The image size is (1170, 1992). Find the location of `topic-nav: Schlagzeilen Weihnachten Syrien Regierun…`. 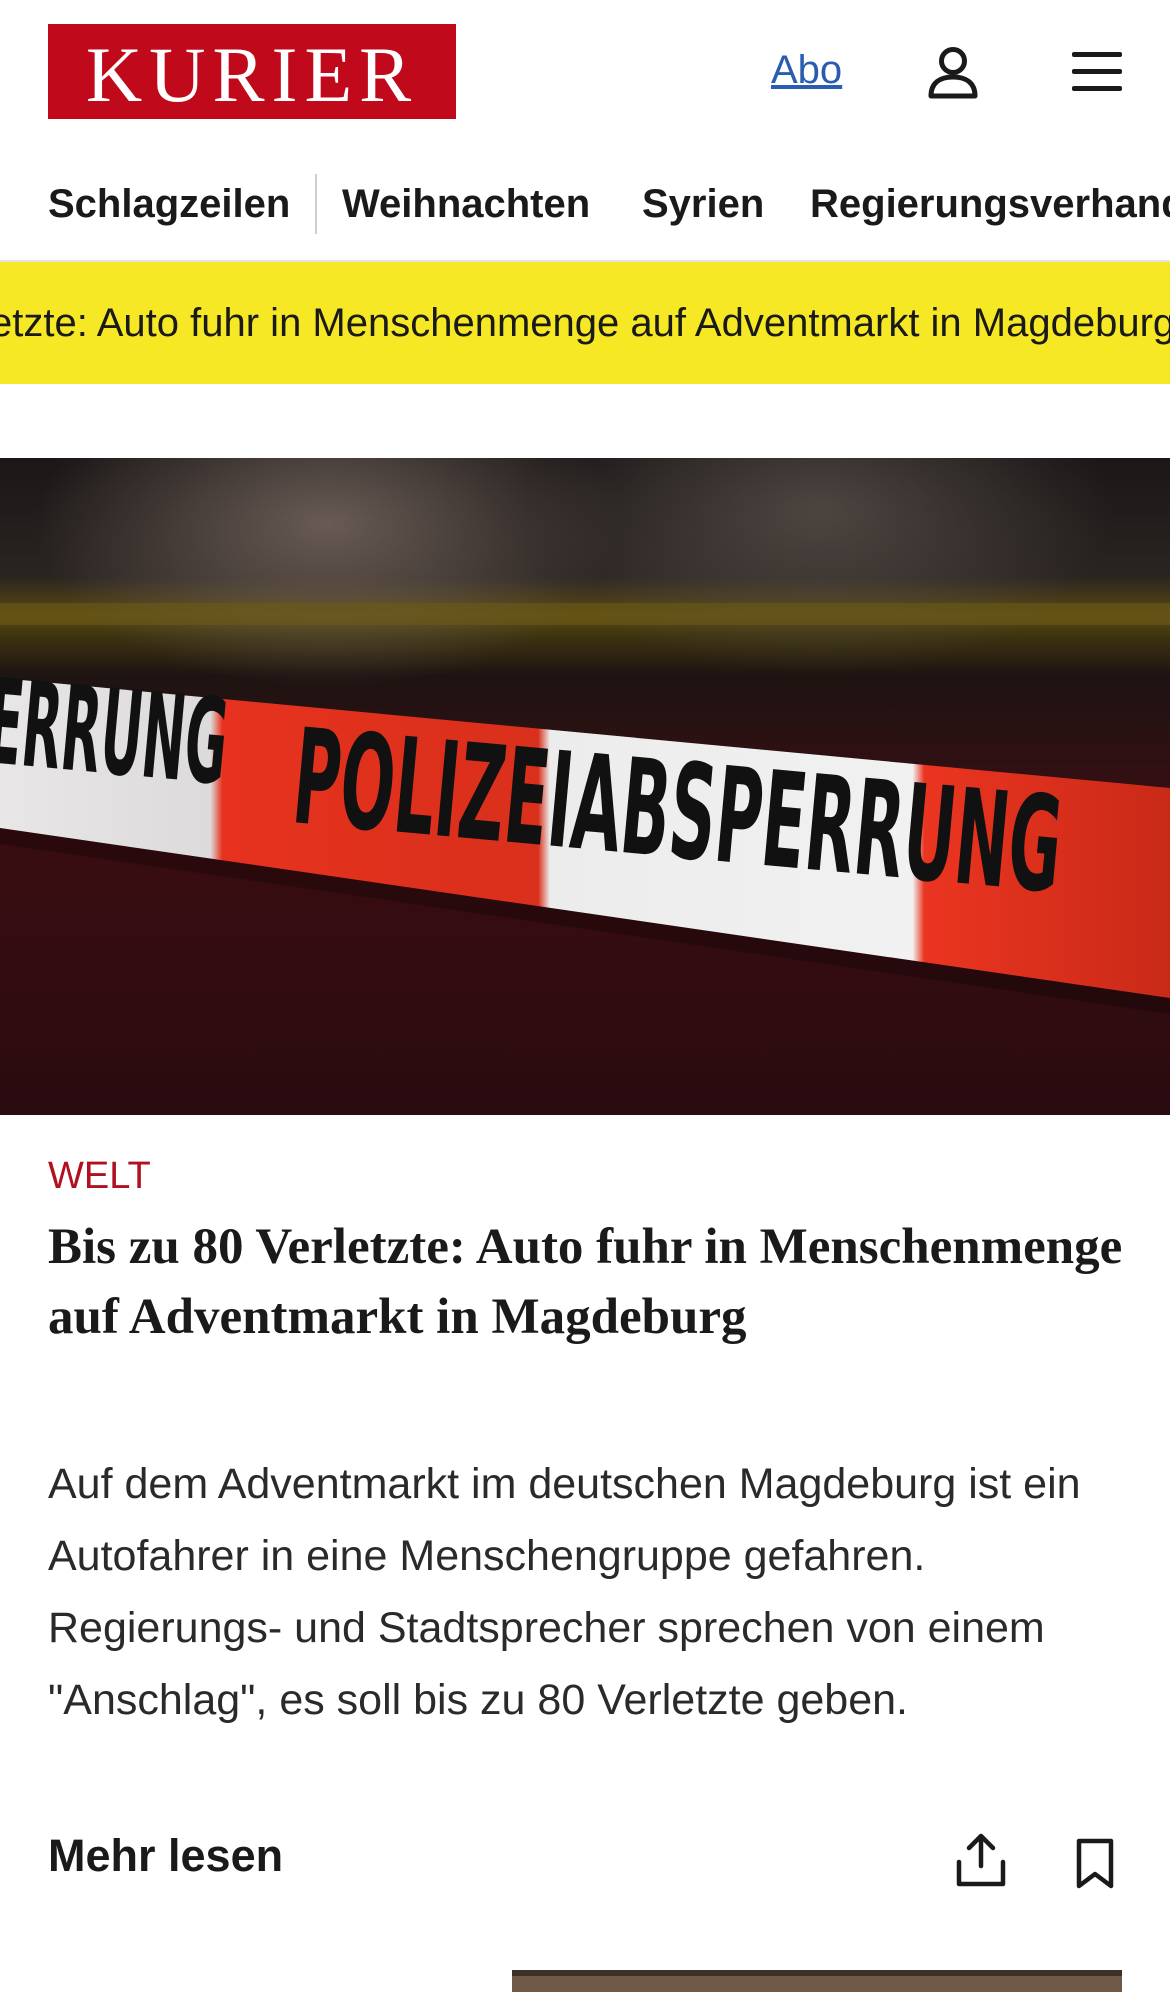

topic-nav: Schlagzeilen Weihnachten Syrien Regierun… is located at coordinates (585, 211).